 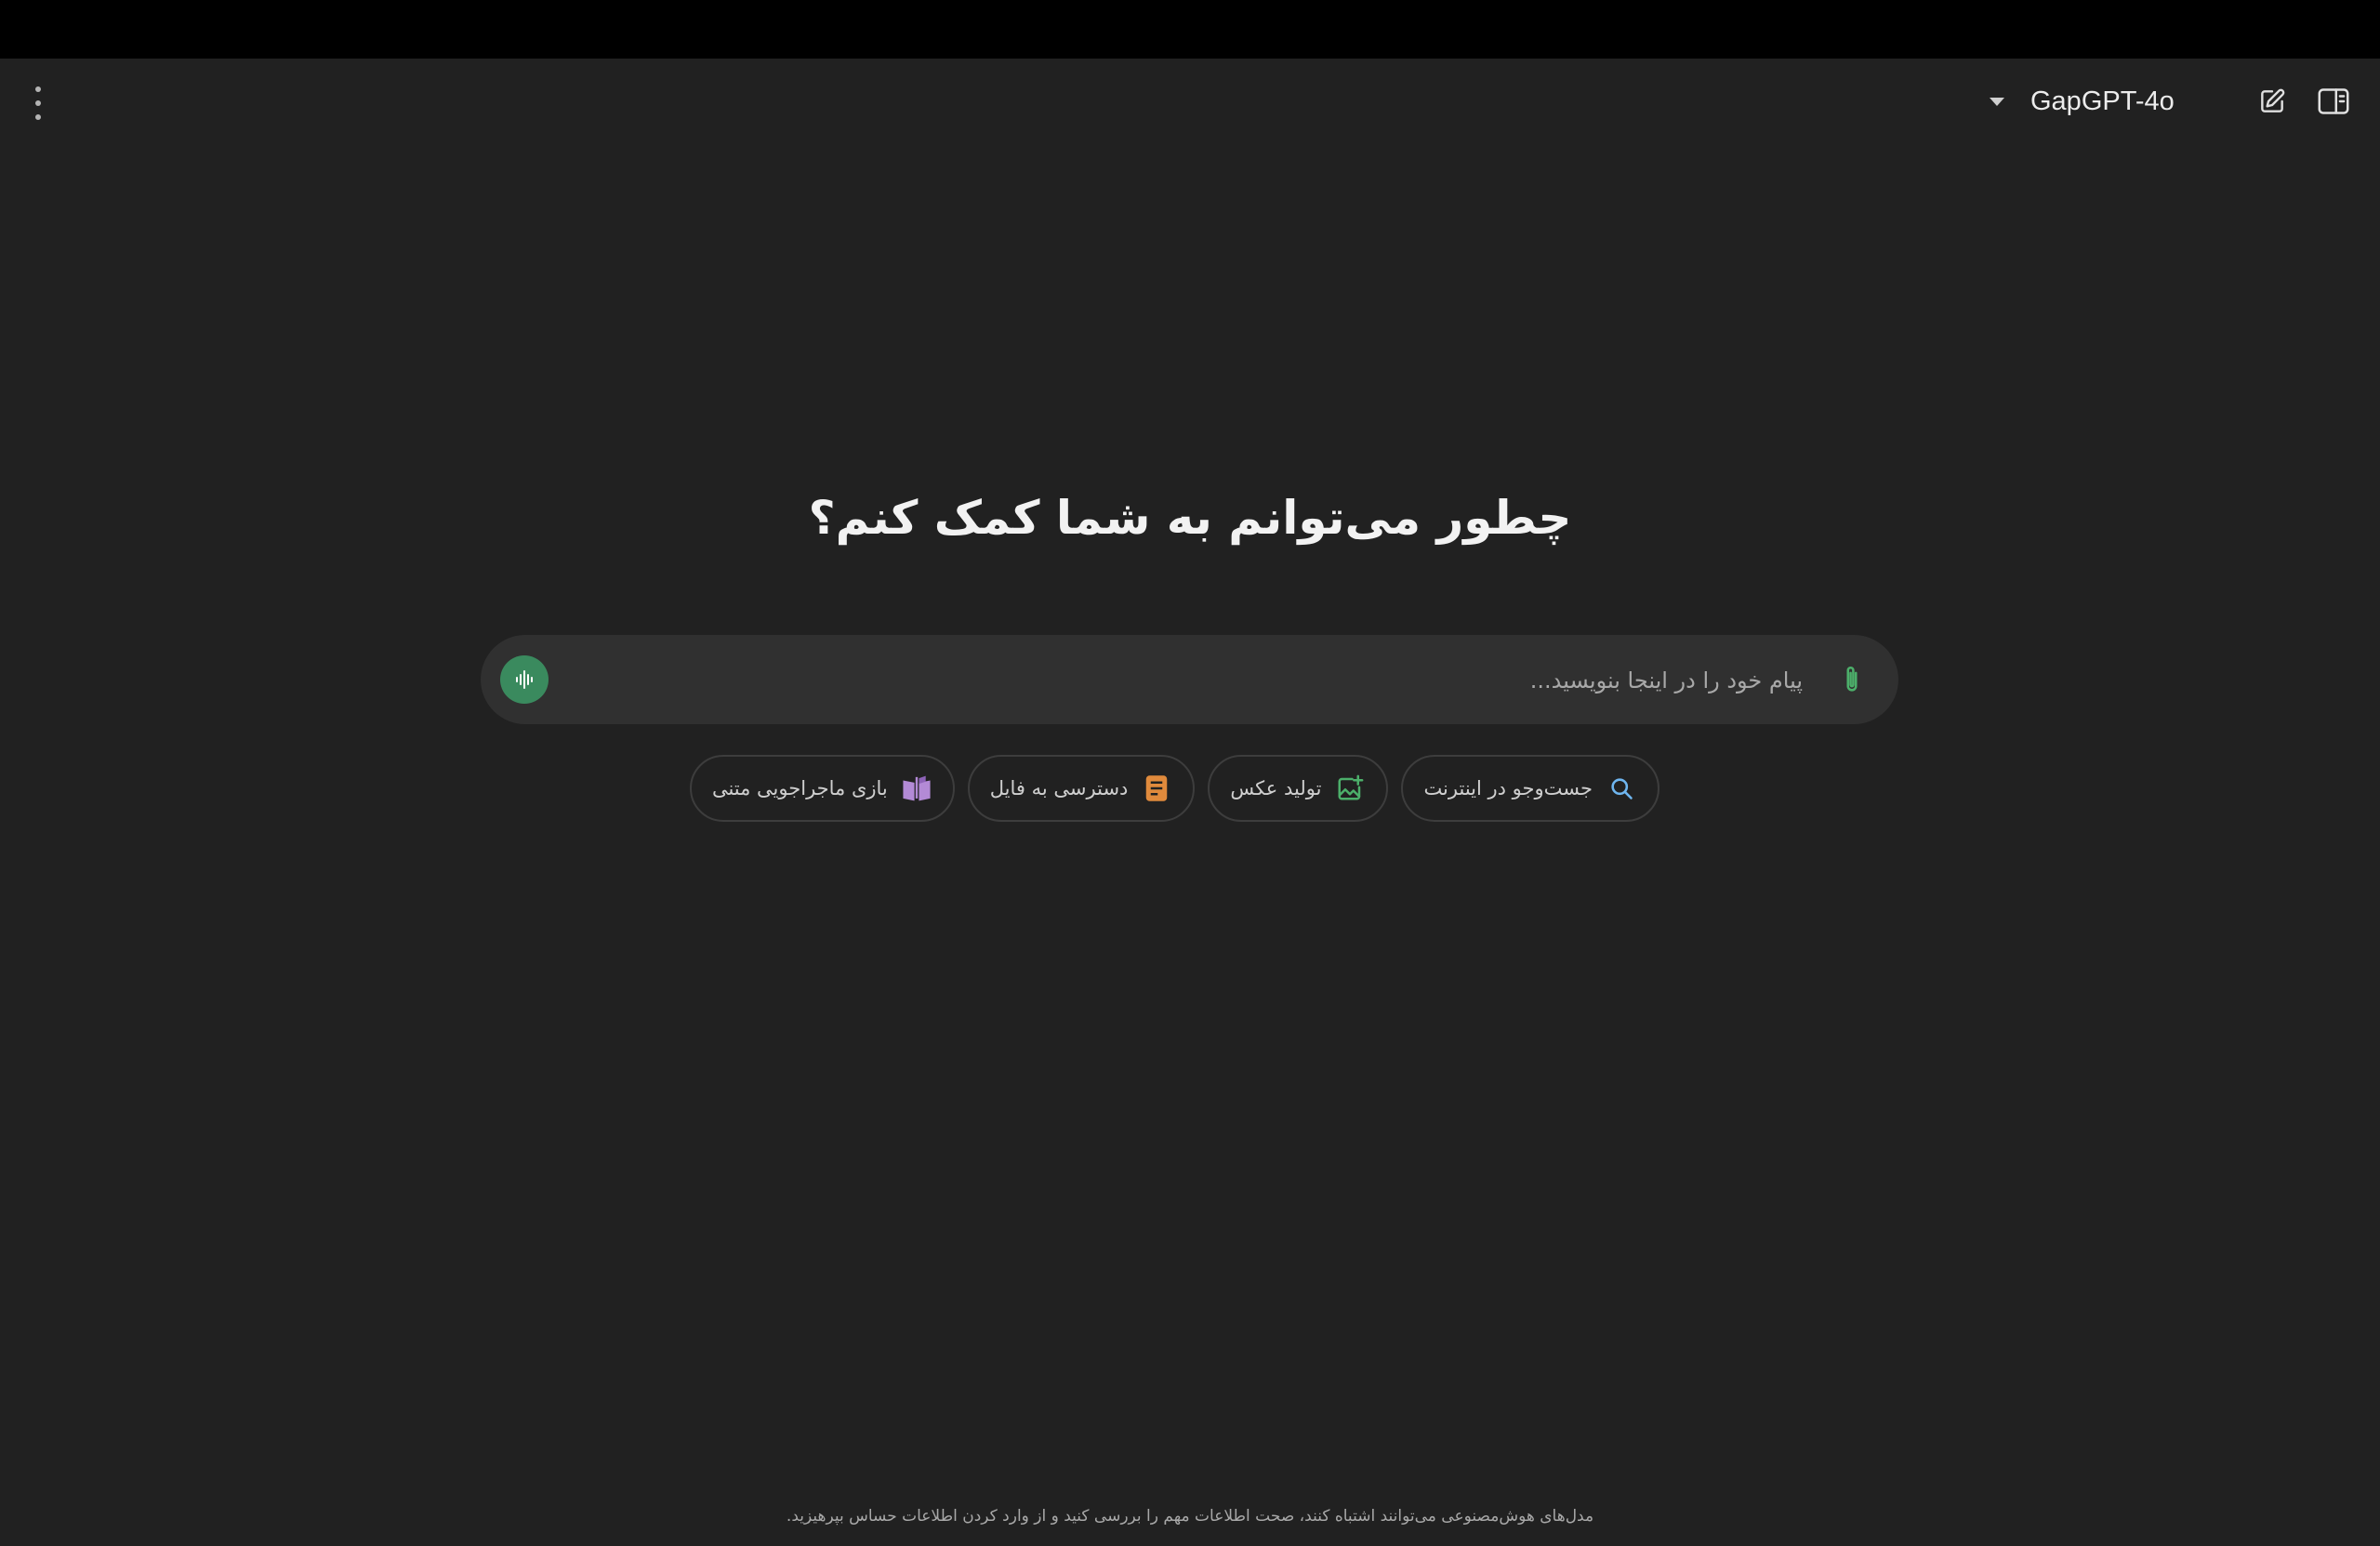 I want to click on chip-label: دسترسی به فایل, so click(x=1059, y=788).